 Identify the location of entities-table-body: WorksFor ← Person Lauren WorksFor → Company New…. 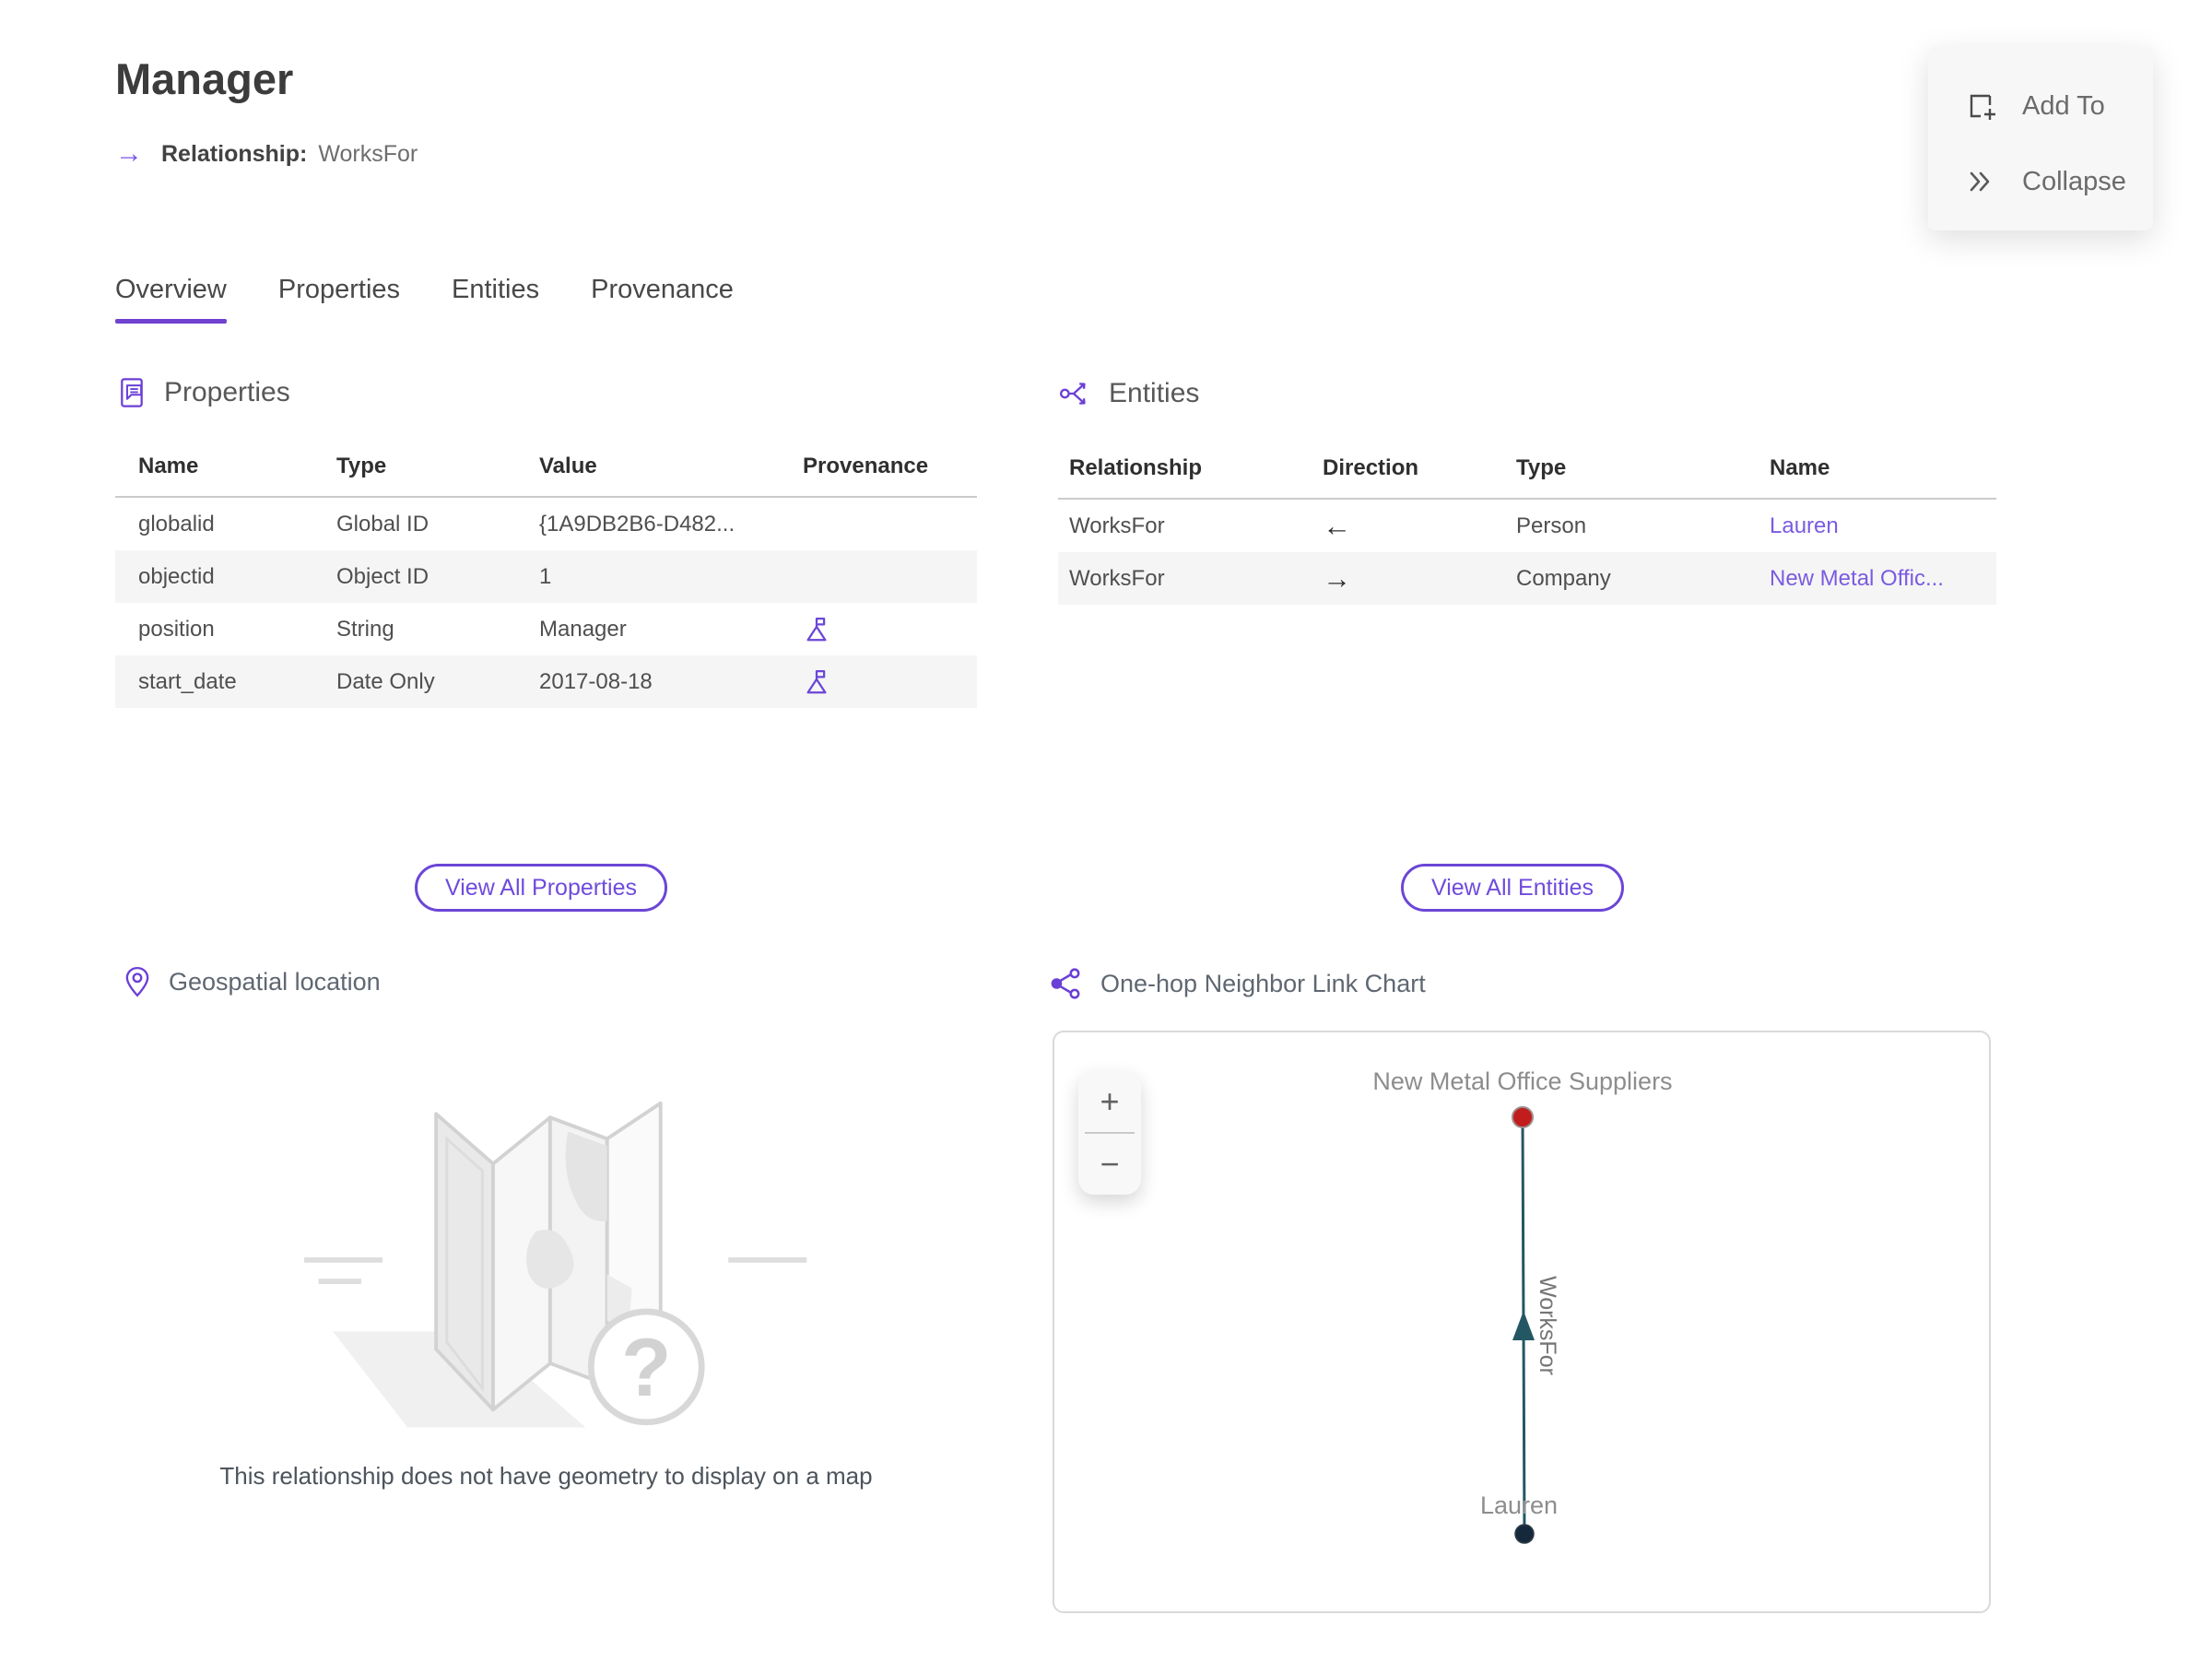
(1527, 553).